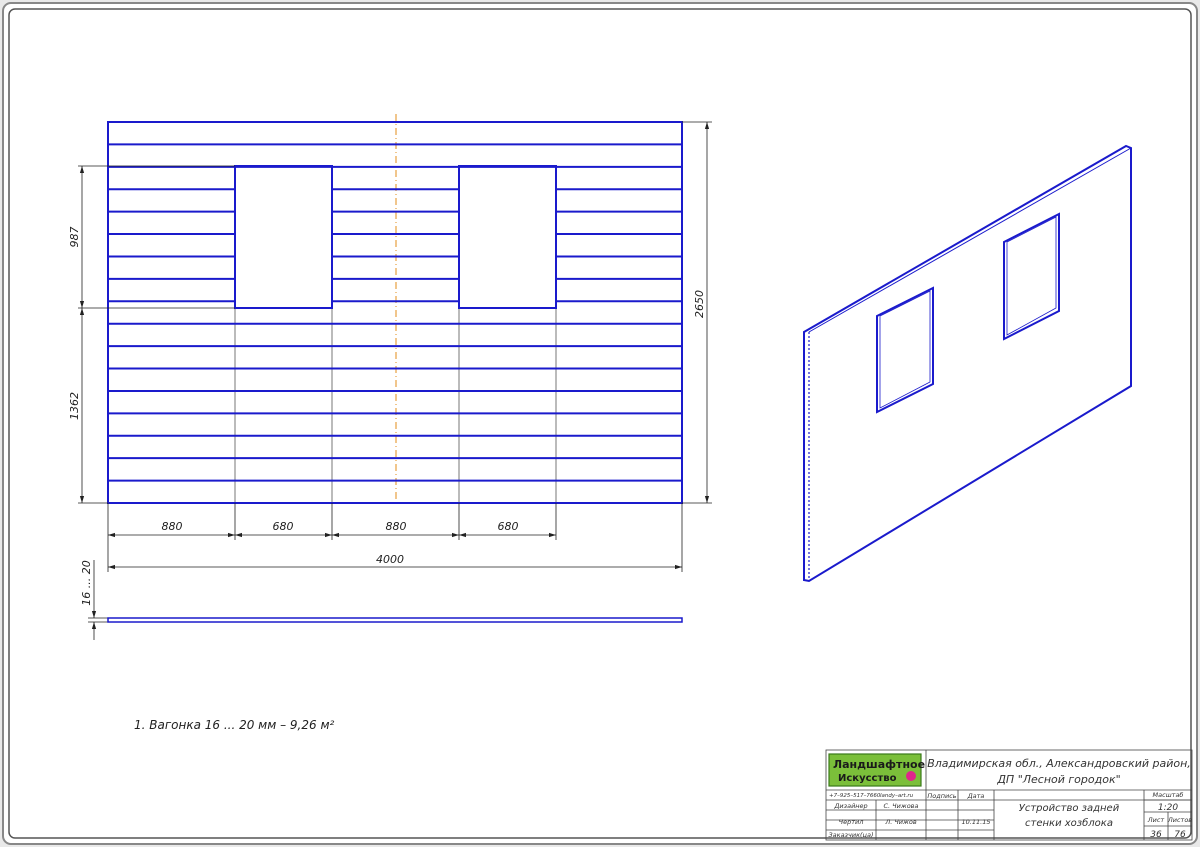  I want to click on logo-dot-icon, so click(911, 776).